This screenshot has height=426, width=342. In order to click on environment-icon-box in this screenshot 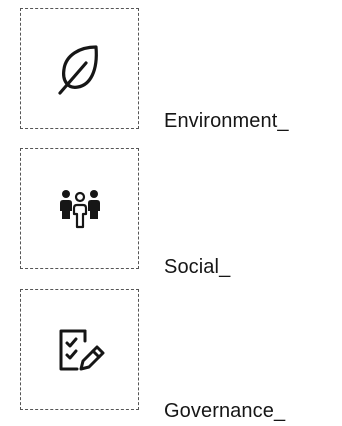, I will do `click(79, 68)`.